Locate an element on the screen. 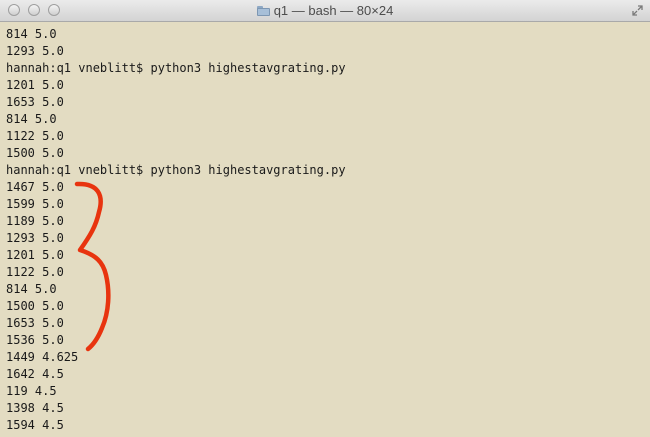  terminal-line: 1398 4.5 is located at coordinates (35, 408).